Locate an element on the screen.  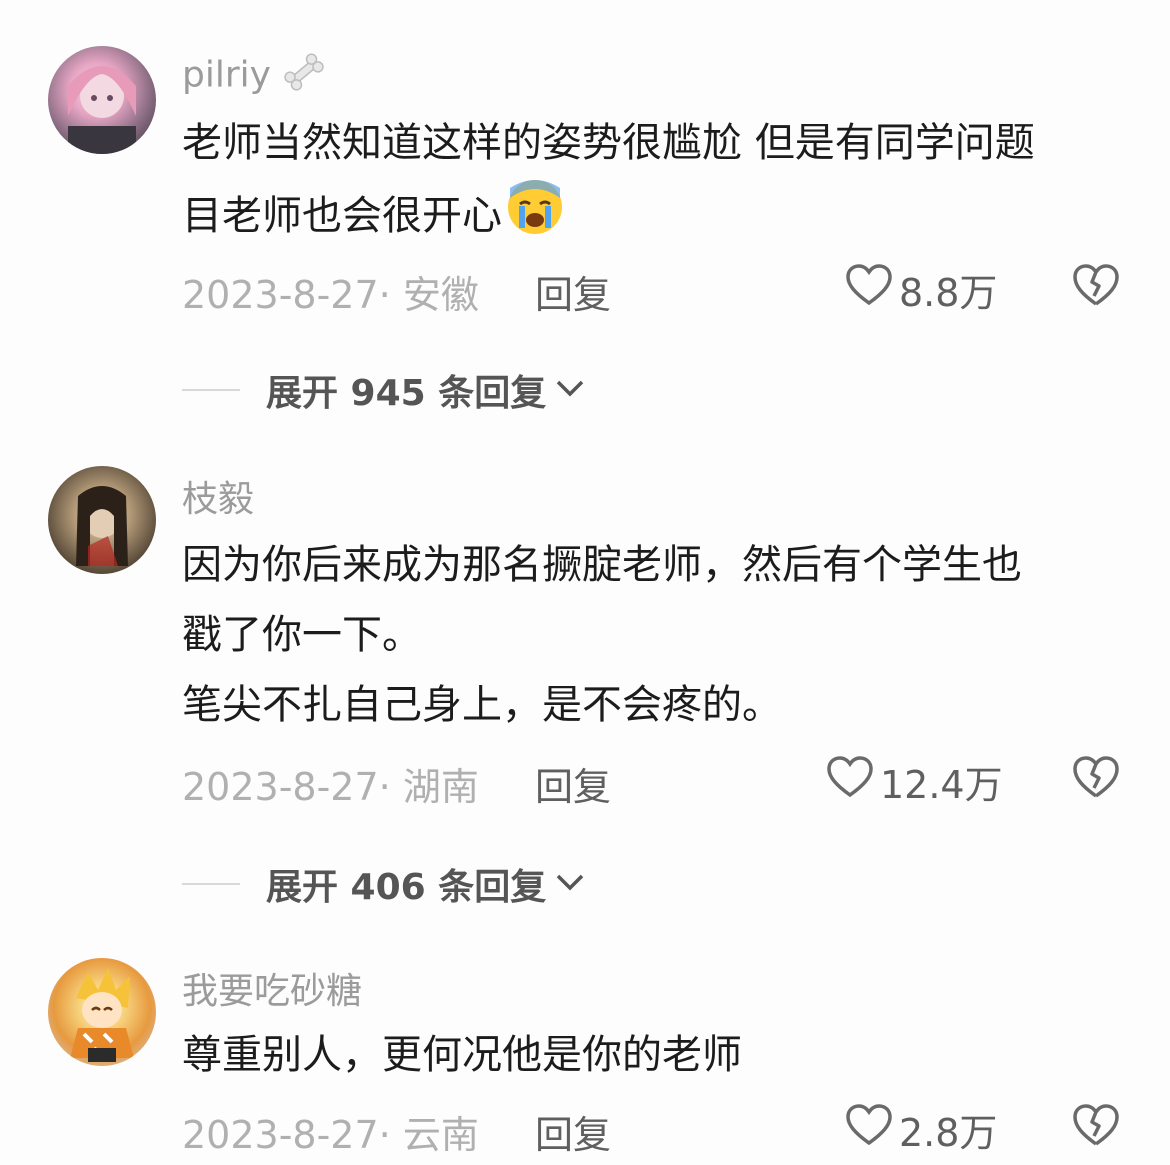
comment-text: 尊重别人，更何况他是你的老师 is located at coordinates (462, 1055).